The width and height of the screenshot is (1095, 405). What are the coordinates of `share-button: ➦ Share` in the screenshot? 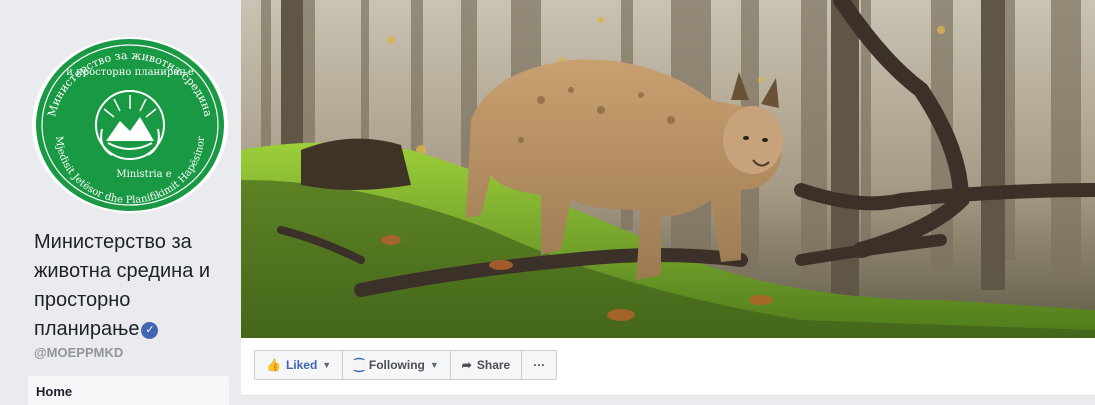 It's located at (487, 365).